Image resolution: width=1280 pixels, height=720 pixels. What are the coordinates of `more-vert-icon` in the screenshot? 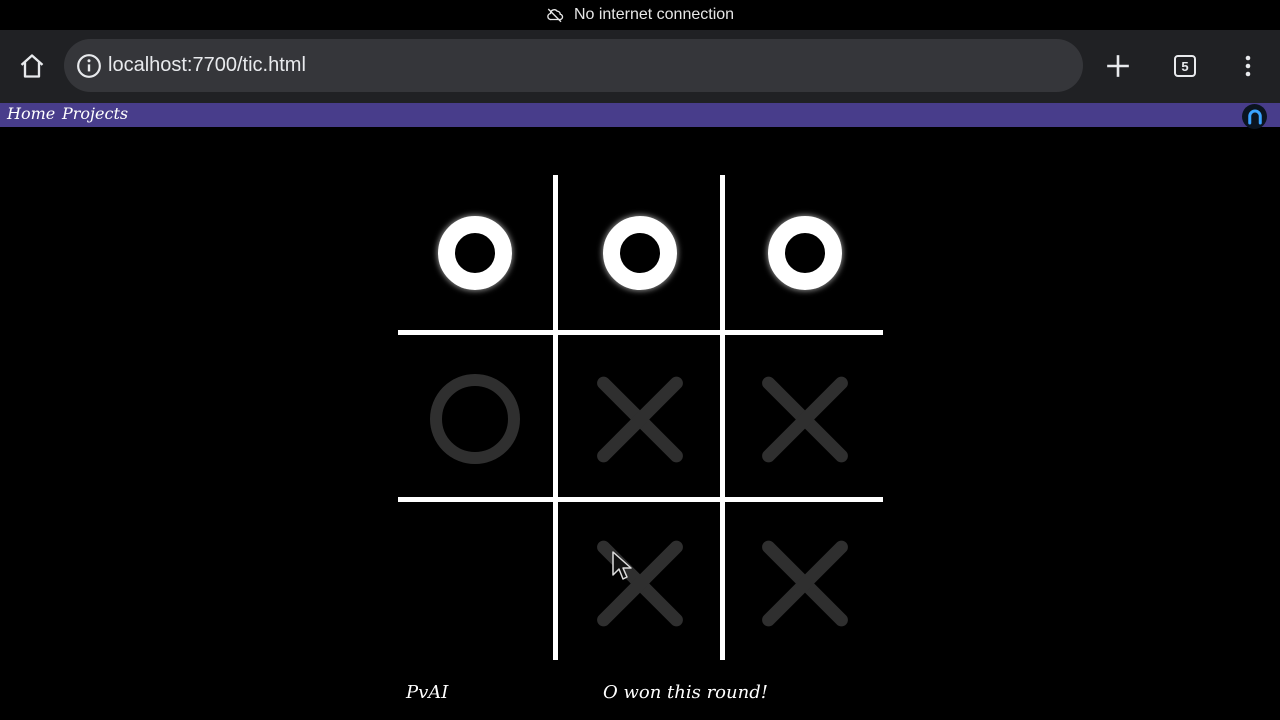 It's located at (1248, 66).